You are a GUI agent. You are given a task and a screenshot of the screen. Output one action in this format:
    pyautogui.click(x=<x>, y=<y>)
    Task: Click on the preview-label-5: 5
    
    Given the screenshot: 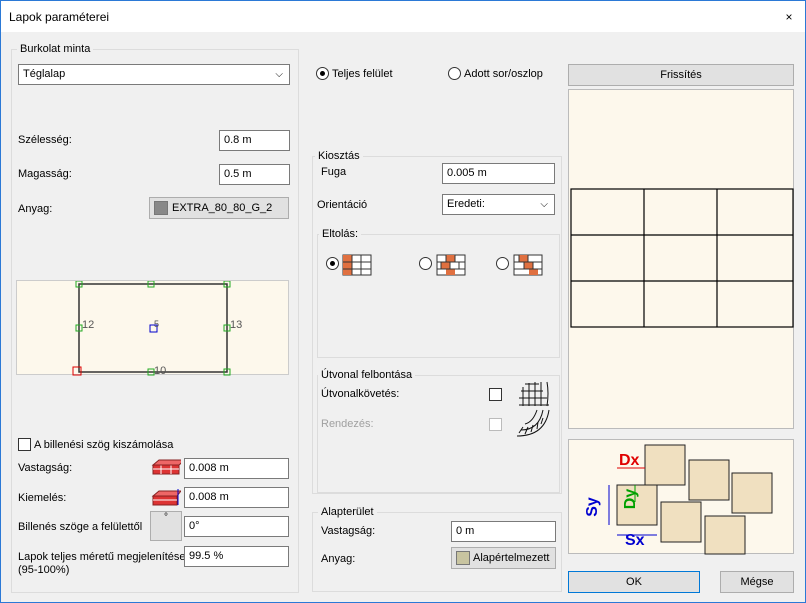 What is the action you would take?
    pyautogui.click(x=157, y=324)
    